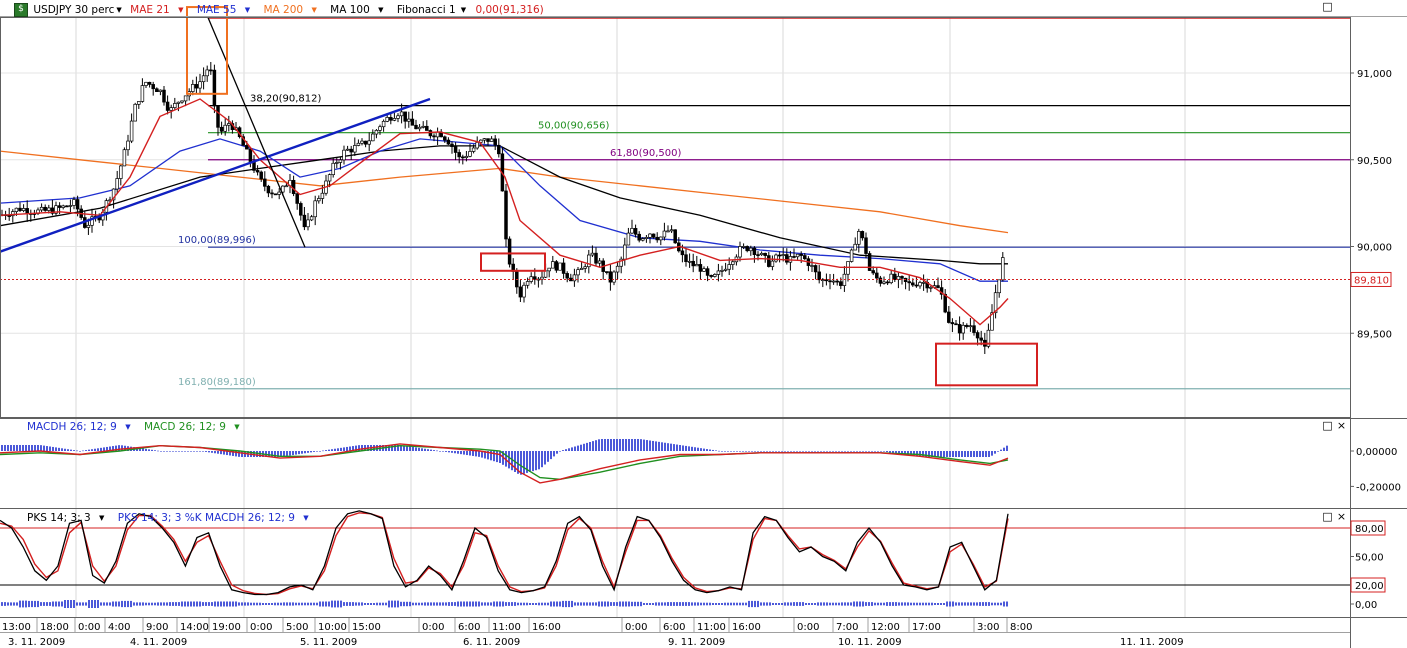  Describe the element at coordinates (1341, 517) in the screenshot. I see `close-button: ×` at that location.